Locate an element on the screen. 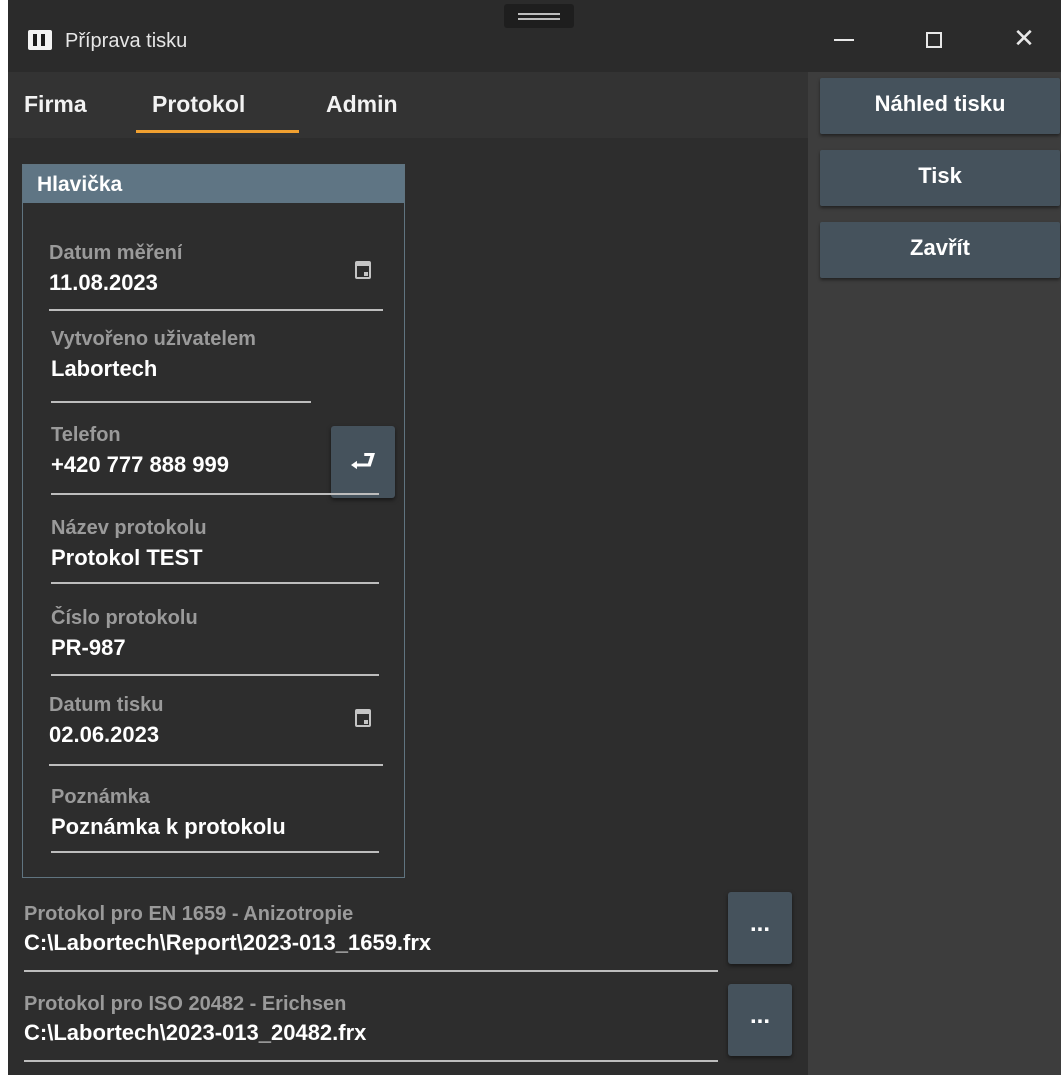 This screenshot has width=1061, height=1075. tab-admin: Admin is located at coordinates (362, 104).